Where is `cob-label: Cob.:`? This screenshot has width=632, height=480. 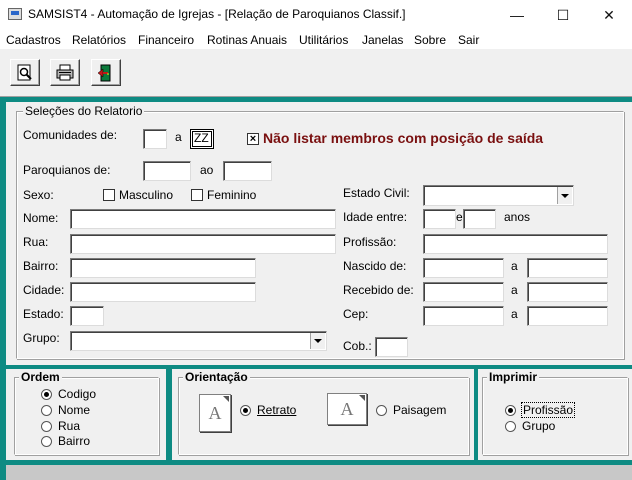 cob-label: Cob.: is located at coordinates (357, 346).